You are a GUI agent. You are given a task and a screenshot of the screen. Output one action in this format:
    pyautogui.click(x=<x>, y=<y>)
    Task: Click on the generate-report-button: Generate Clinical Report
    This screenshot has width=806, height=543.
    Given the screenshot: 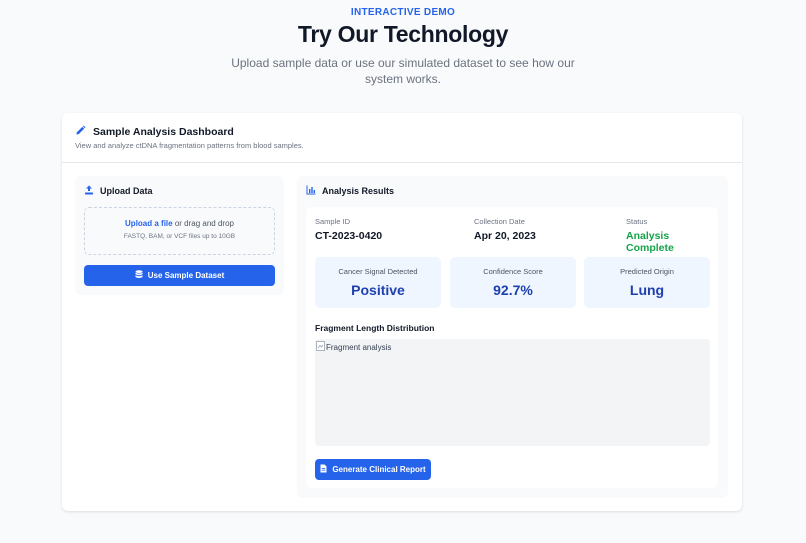 What is the action you would take?
    pyautogui.click(x=373, y=469)
    